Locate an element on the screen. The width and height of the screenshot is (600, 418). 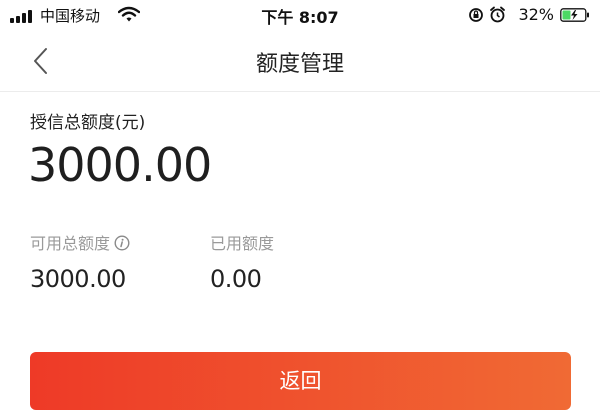
navigation-bar: 额度管理 is located at coordinates (300, 61).